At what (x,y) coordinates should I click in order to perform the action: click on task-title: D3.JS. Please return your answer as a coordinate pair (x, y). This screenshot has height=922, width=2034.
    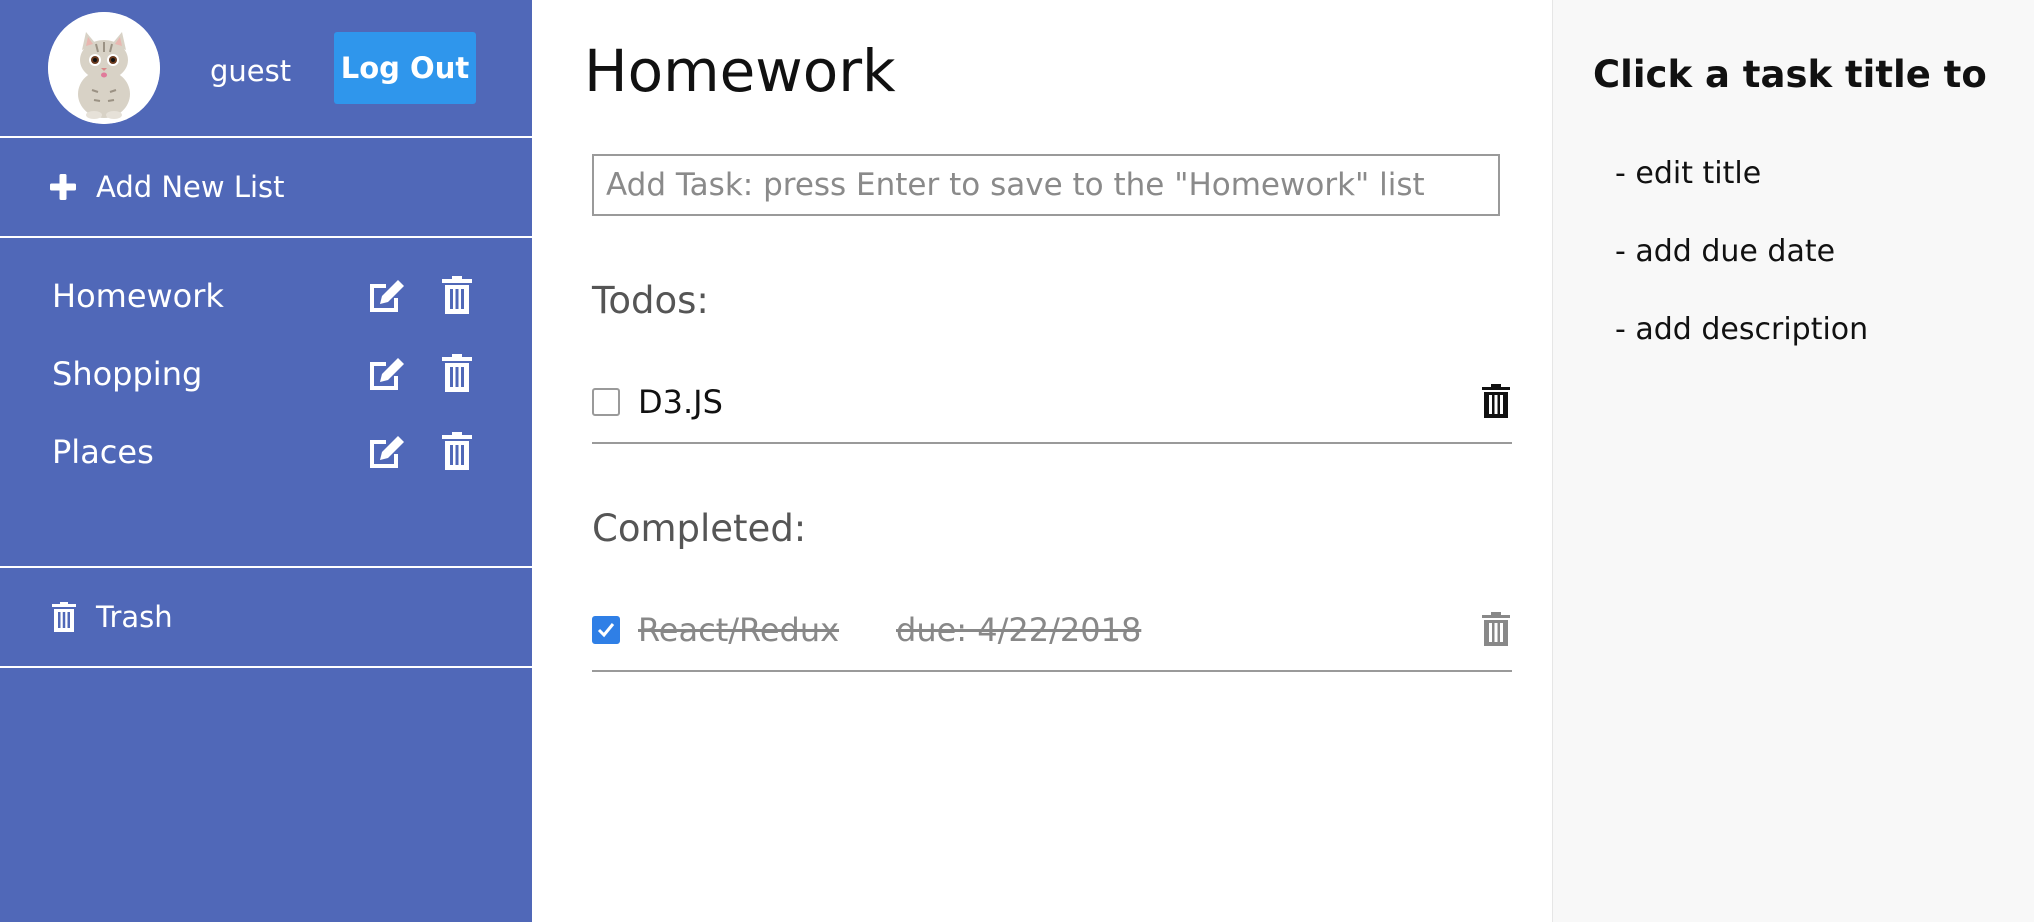
    Looking at the image, I should click on (680, 402).